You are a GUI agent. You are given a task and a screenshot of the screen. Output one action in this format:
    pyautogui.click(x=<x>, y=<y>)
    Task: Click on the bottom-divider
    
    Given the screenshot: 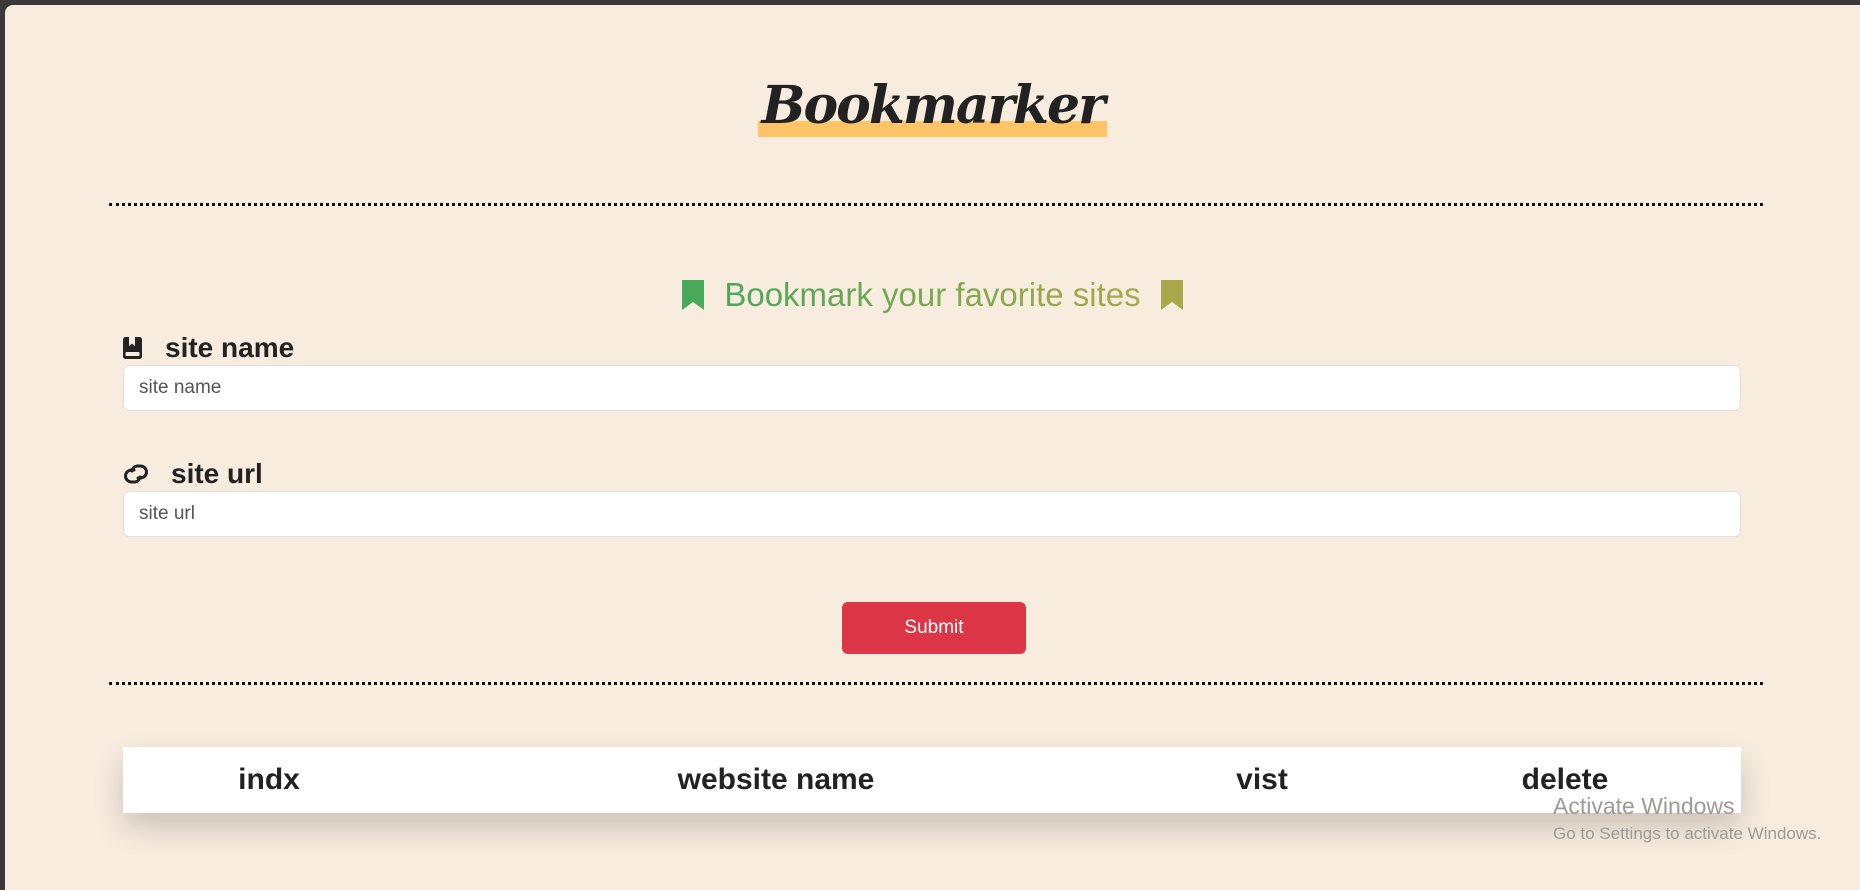 What is the action you would take?
    pyautogui.click(x=936, y=683)
    